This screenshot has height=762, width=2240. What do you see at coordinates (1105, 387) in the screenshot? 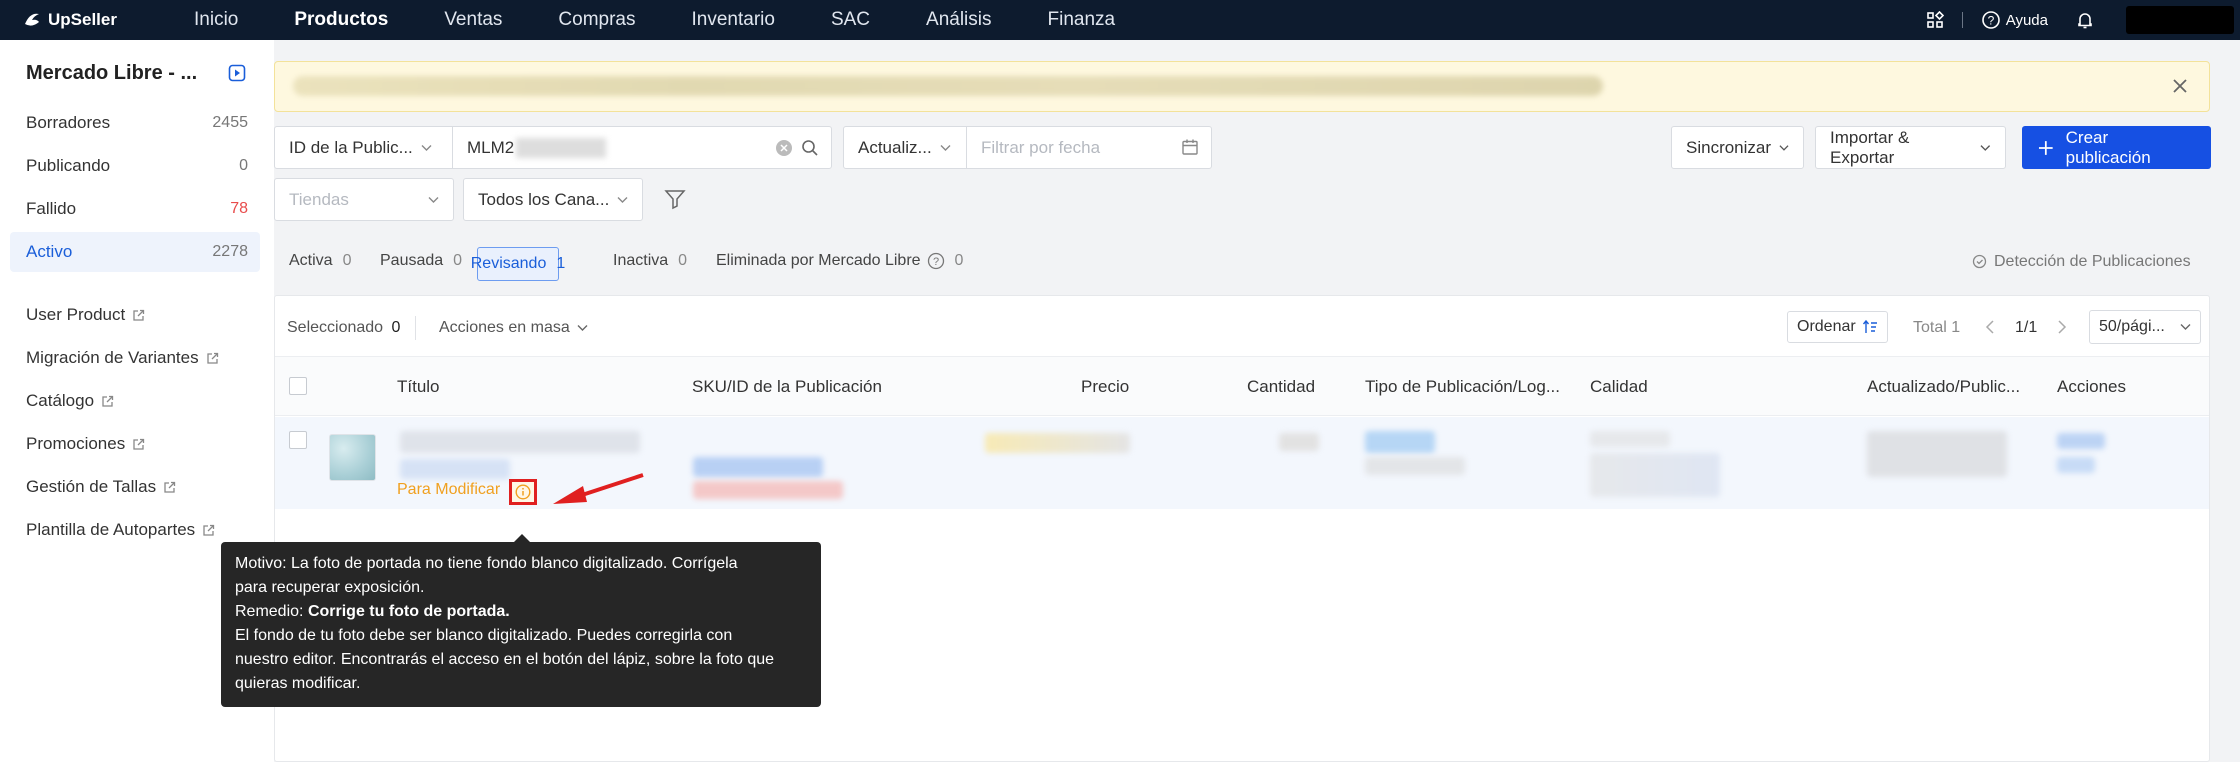
I see `column-header-precio: Precio` at bounding box center [1105, 387].